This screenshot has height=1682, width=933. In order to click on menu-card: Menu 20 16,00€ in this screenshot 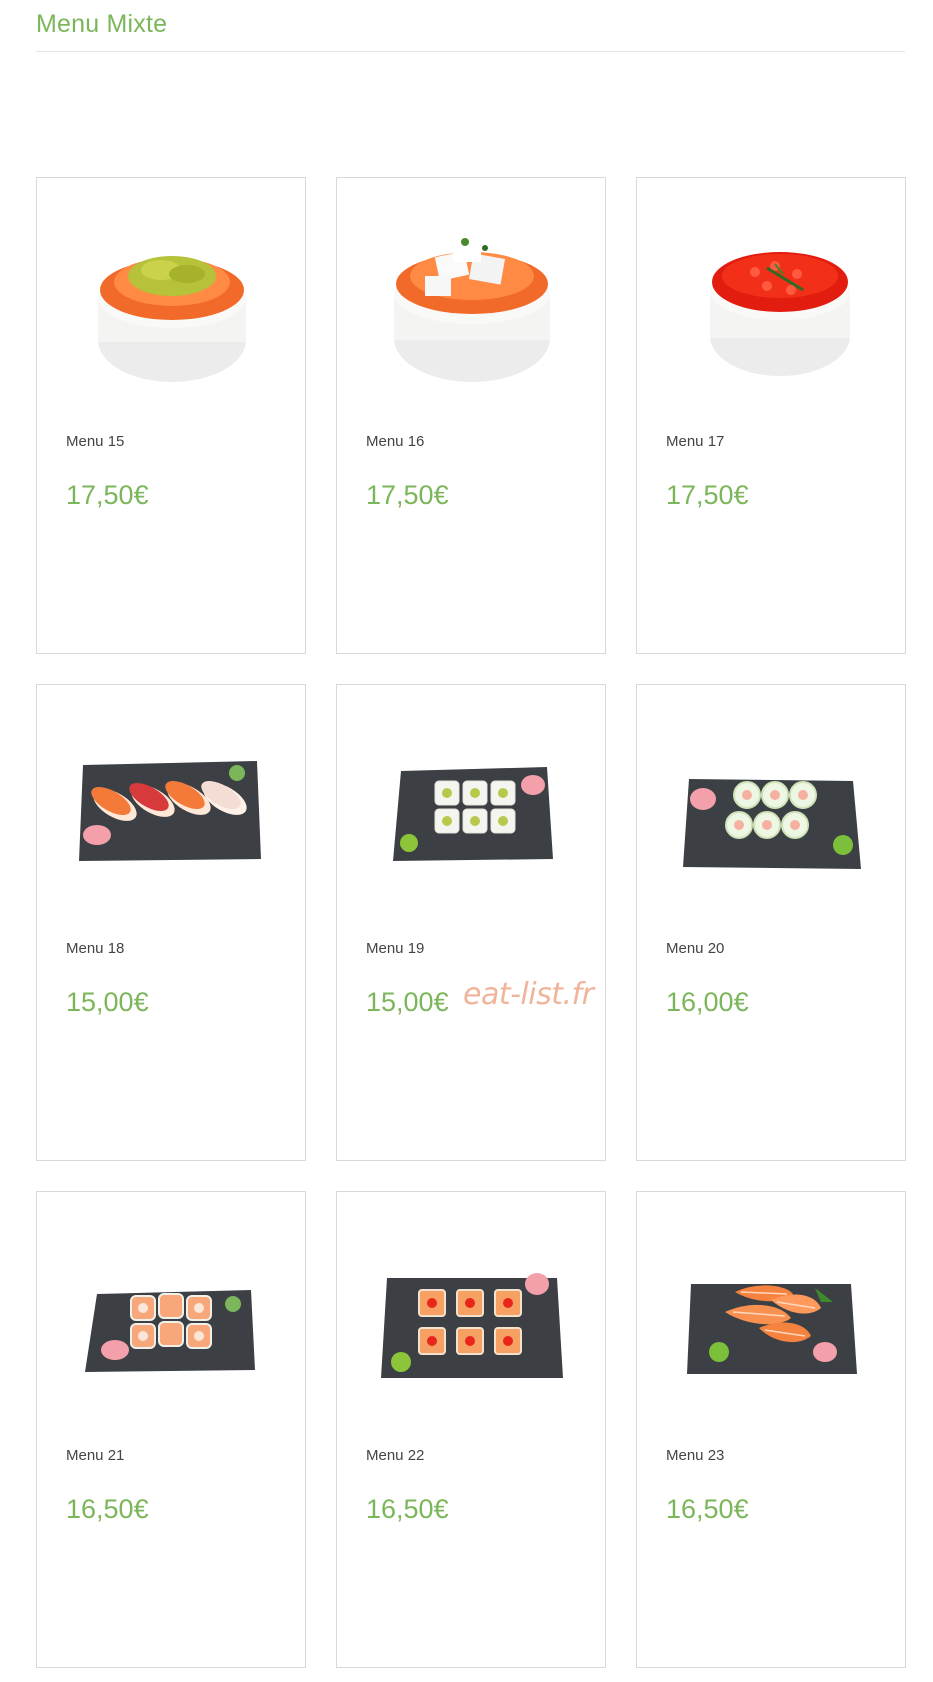, I will do `click(771, 922)`.